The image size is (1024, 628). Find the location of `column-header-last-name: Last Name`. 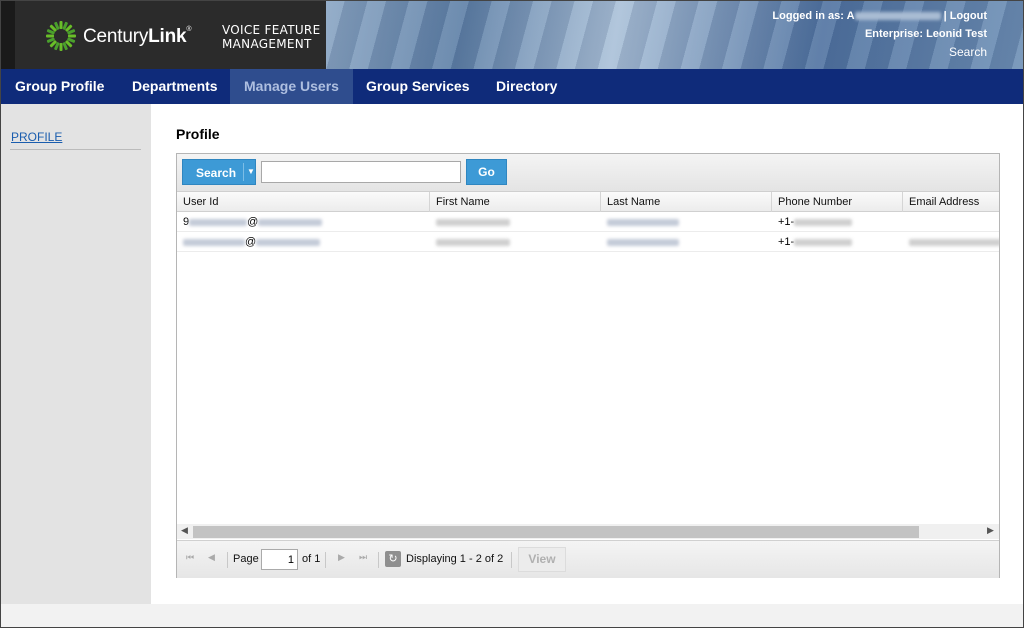

column-header-last-name: Last Name is located at coordinates (686, 202).